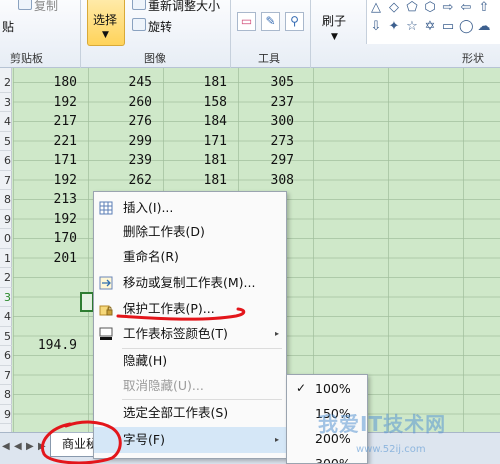 The width and height of the screenshot is (500, 464). I want to click on resize-button: 重新调整大小, so click(184, 7).